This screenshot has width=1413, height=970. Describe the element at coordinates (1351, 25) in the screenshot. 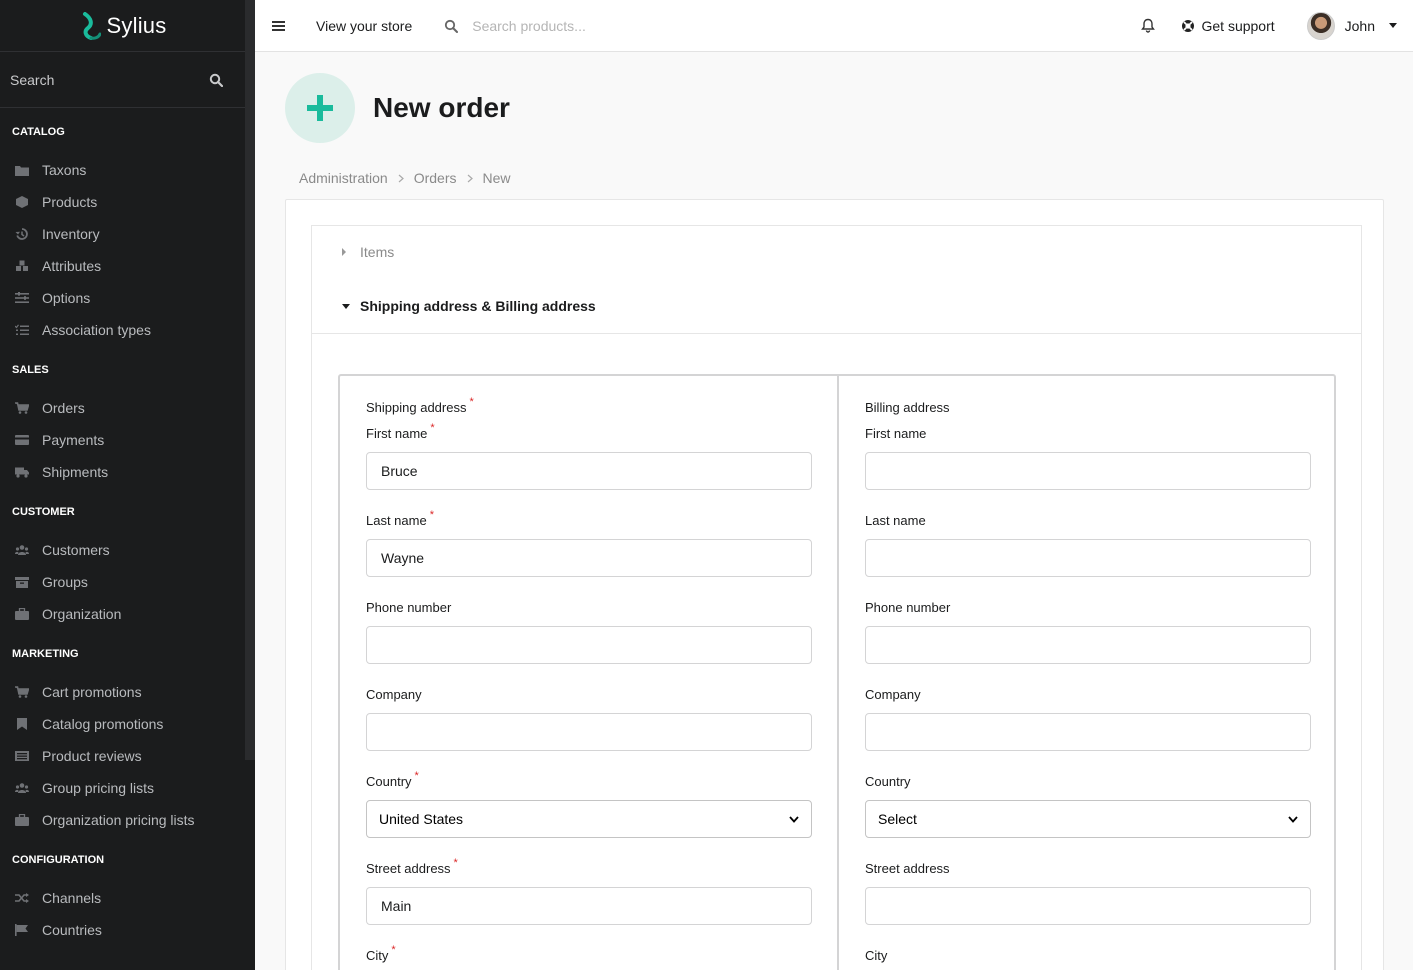

I see `user-menu: John` at that location.